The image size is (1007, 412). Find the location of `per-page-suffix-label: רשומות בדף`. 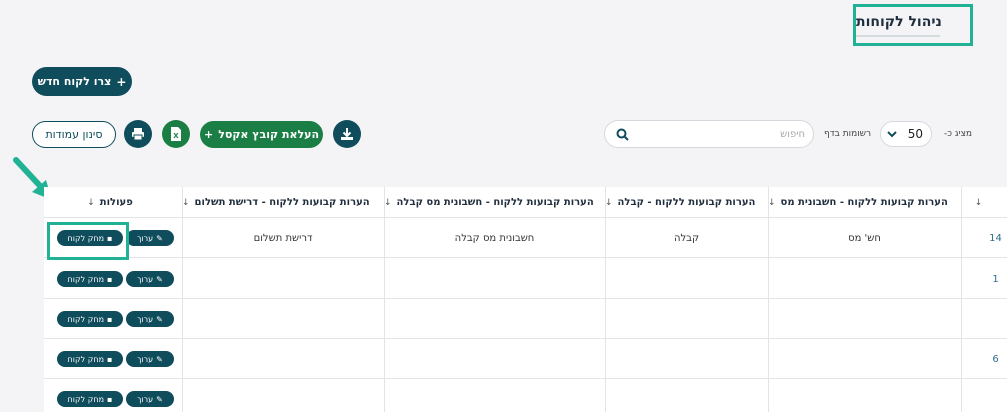

per-page-suffix-label: רשומות בדף is located at coordinates (848, 134).